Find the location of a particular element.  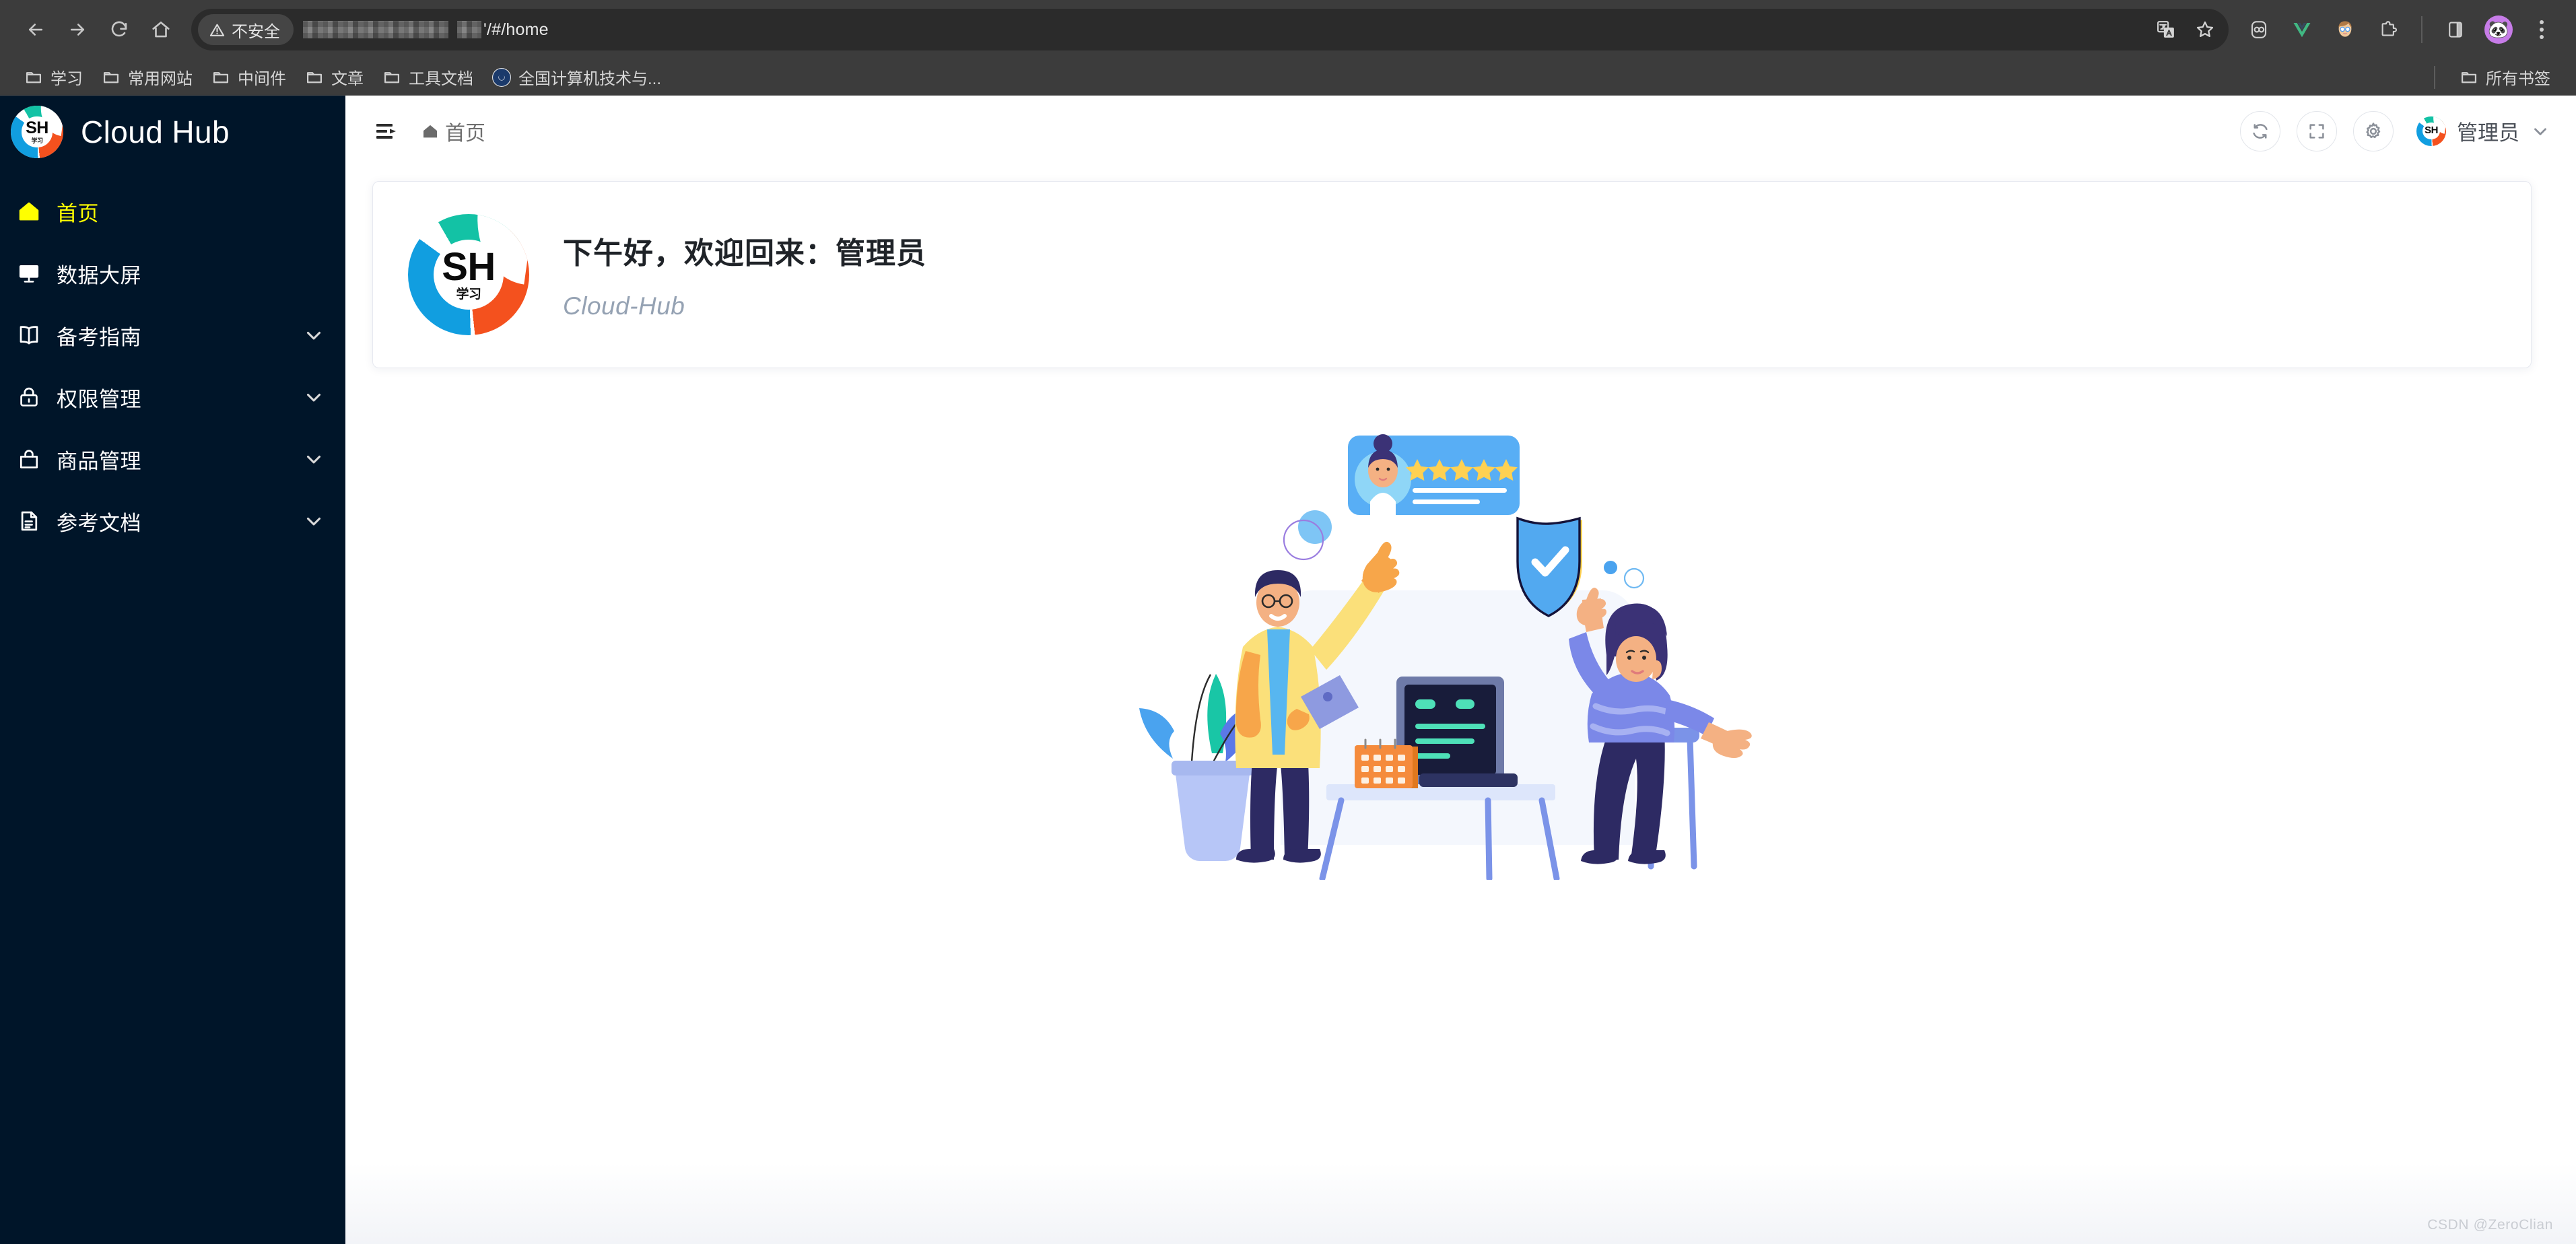

fullscreen-icon is located at coordinates (2316, 131).